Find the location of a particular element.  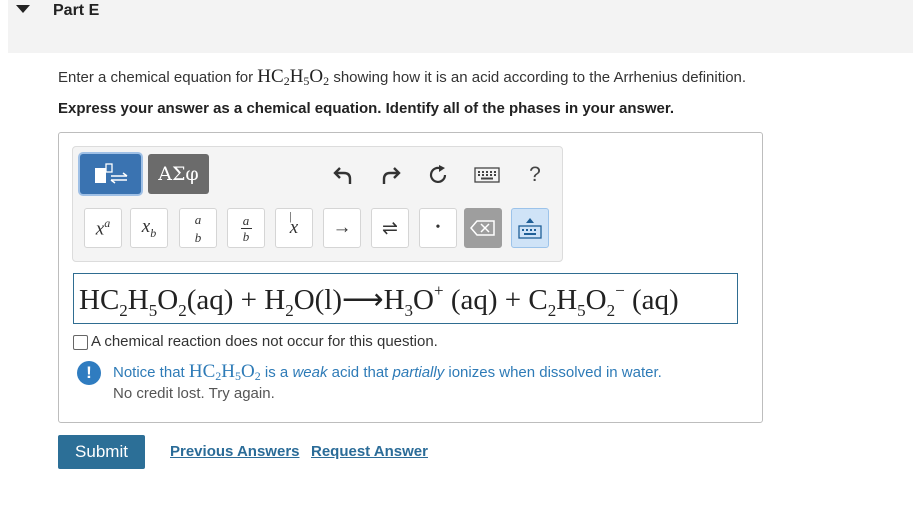

undo-button is located at coordinates (343, 175).